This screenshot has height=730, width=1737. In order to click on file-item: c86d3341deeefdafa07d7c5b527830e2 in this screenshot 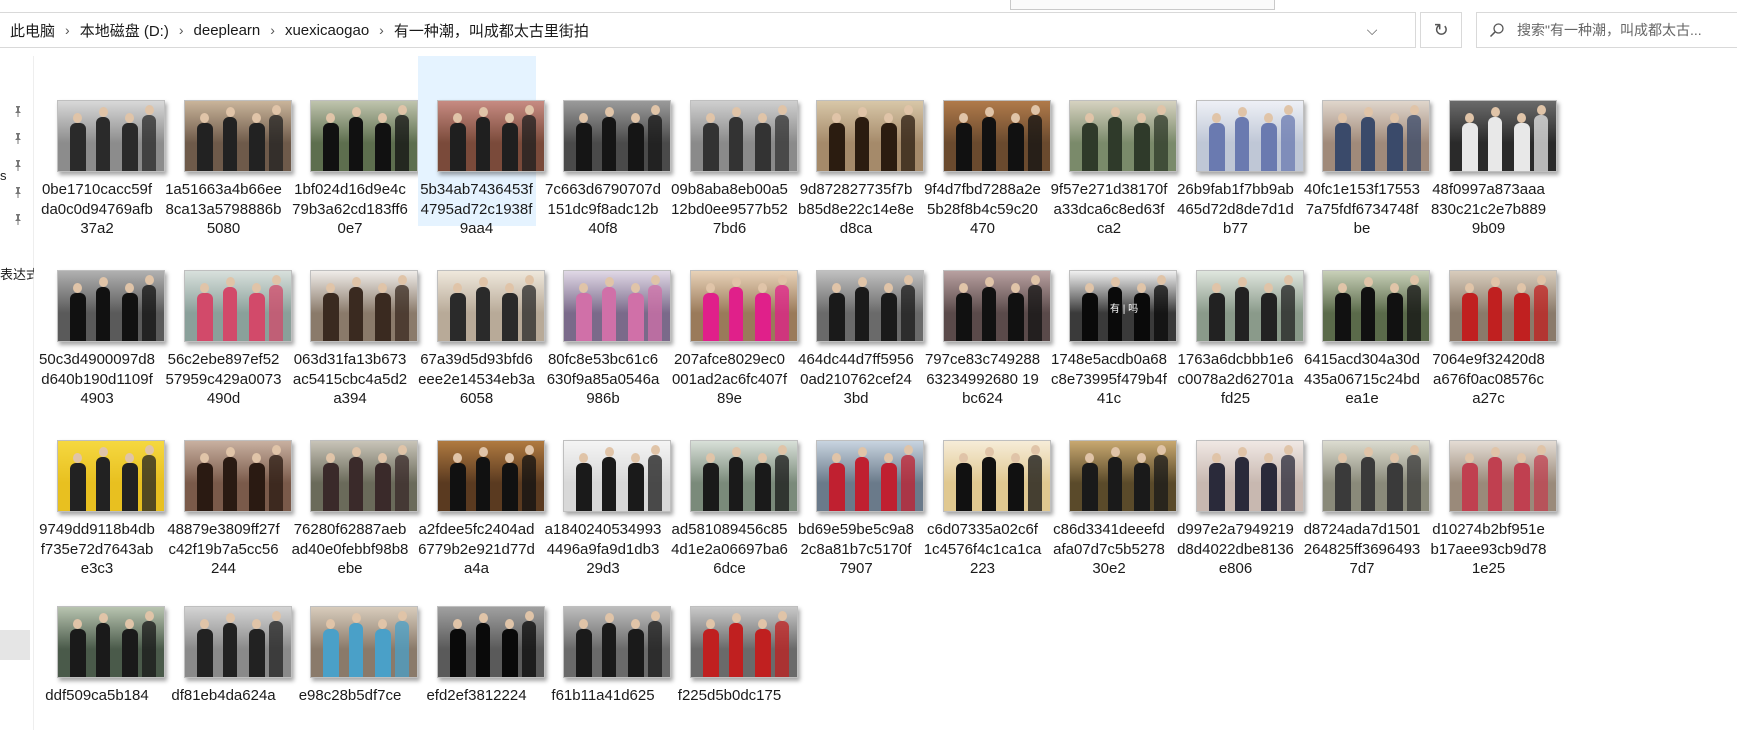, I will do `click(1113, 486)`.